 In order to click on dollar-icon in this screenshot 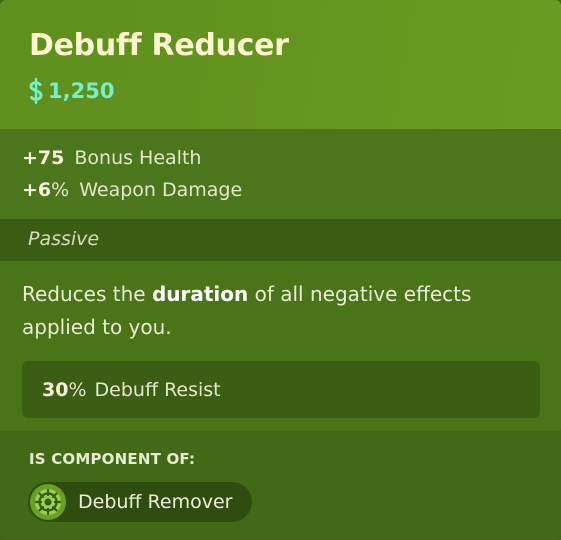, I will do `click(36, 91)`.